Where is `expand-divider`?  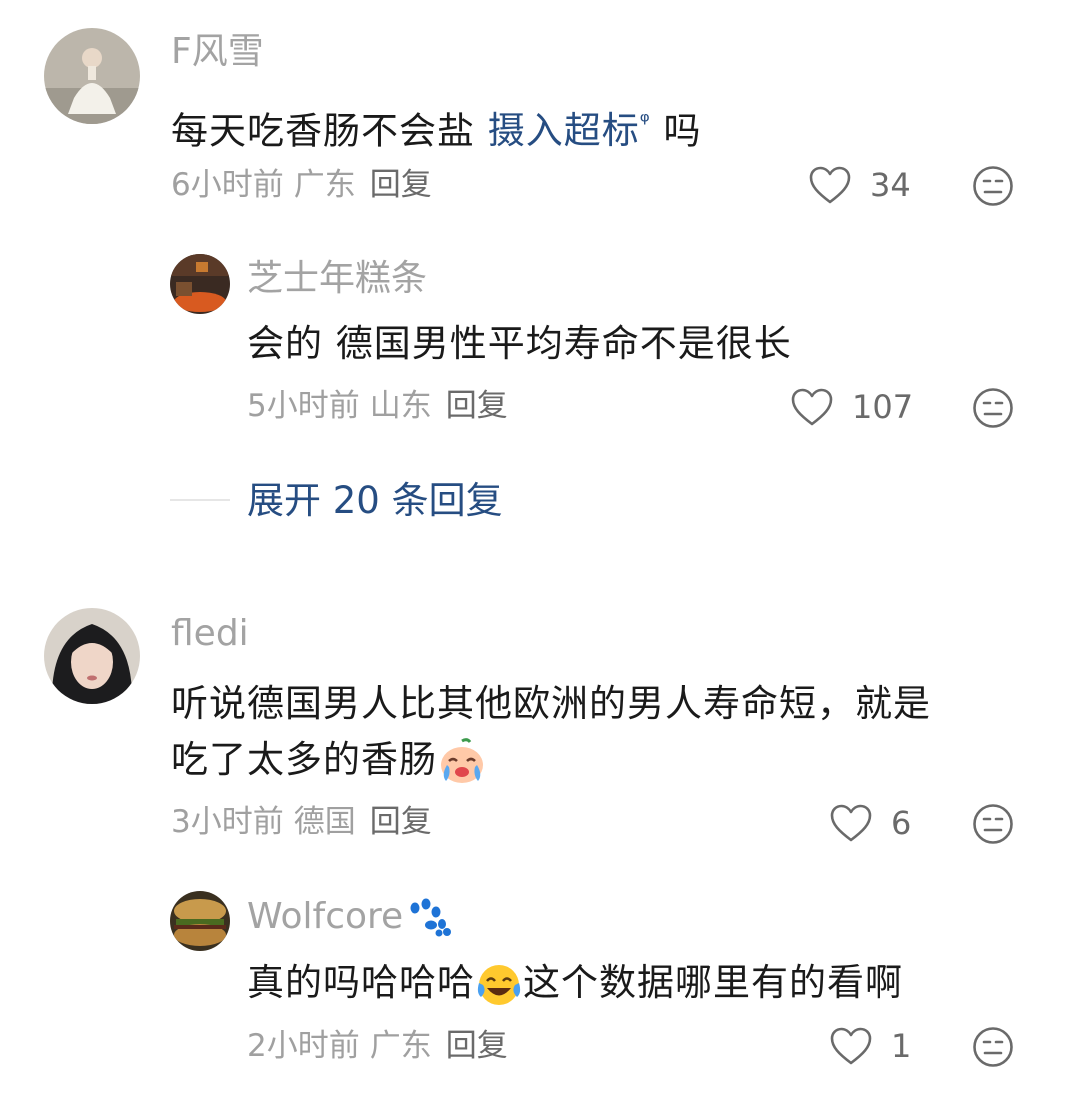
expand-divider is located at coordinates (200, 500).